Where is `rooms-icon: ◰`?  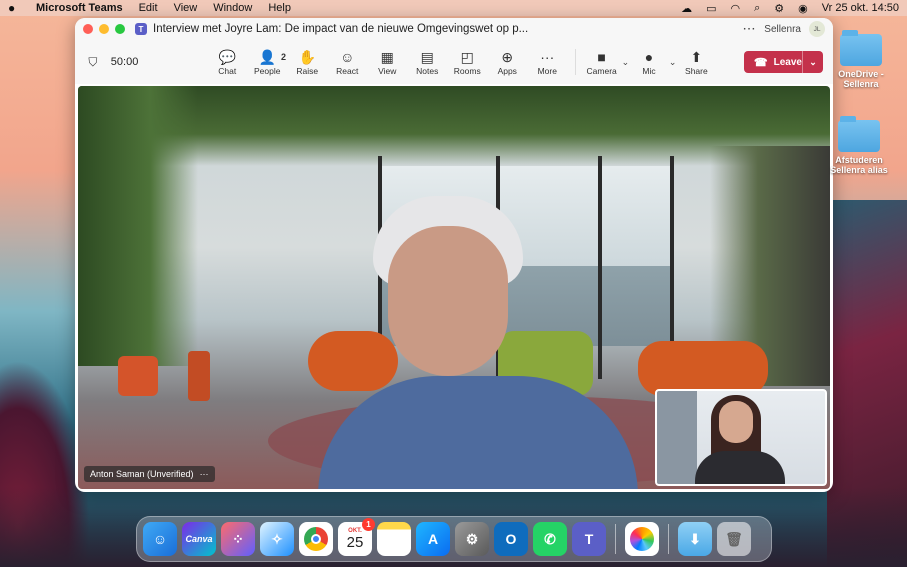 rooms-icon: ◰ is located at coordinates (467, 57).